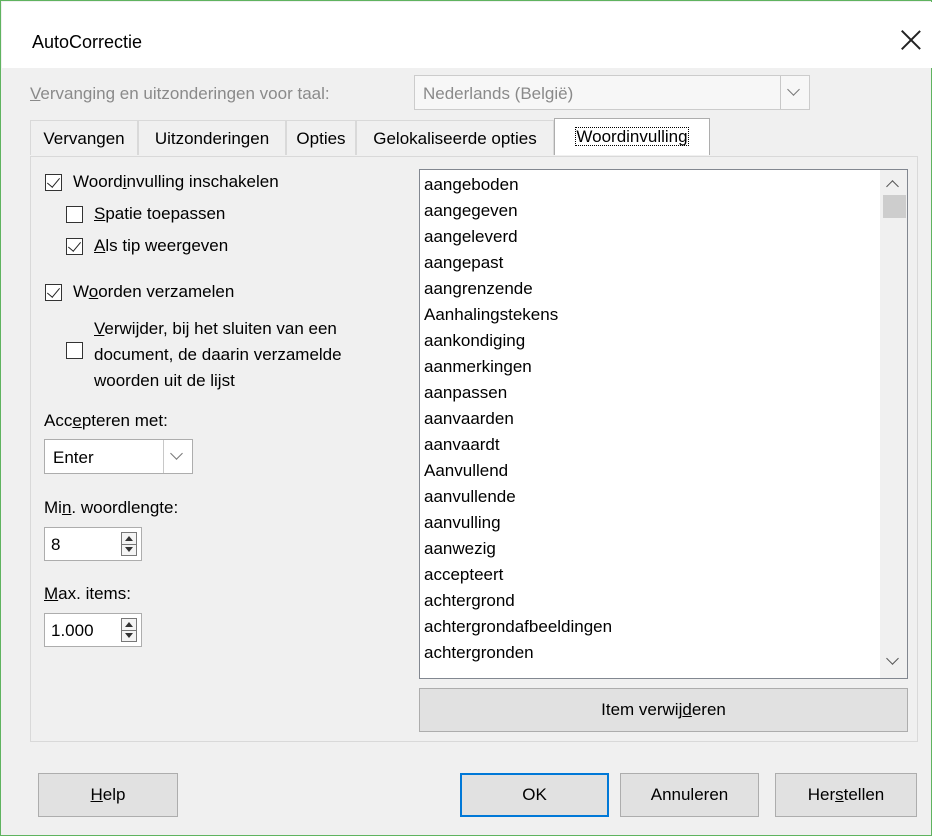 Image resolution: width=934 pixels, height=838 pixels. I want to click on list-item: Aanhalingstekens, so click(491, 315).